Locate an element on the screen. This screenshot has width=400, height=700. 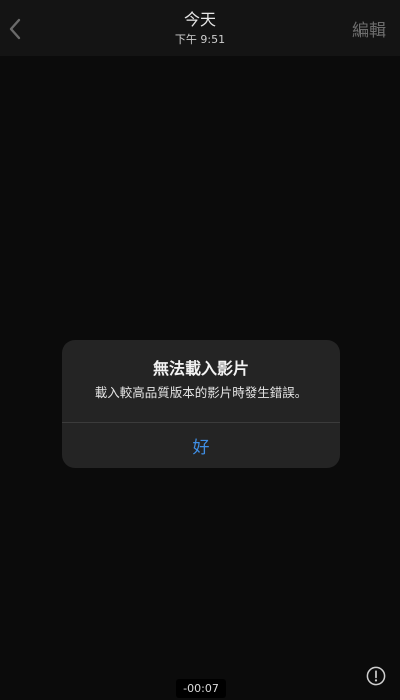
info-button is located at coordinates (376, 676).